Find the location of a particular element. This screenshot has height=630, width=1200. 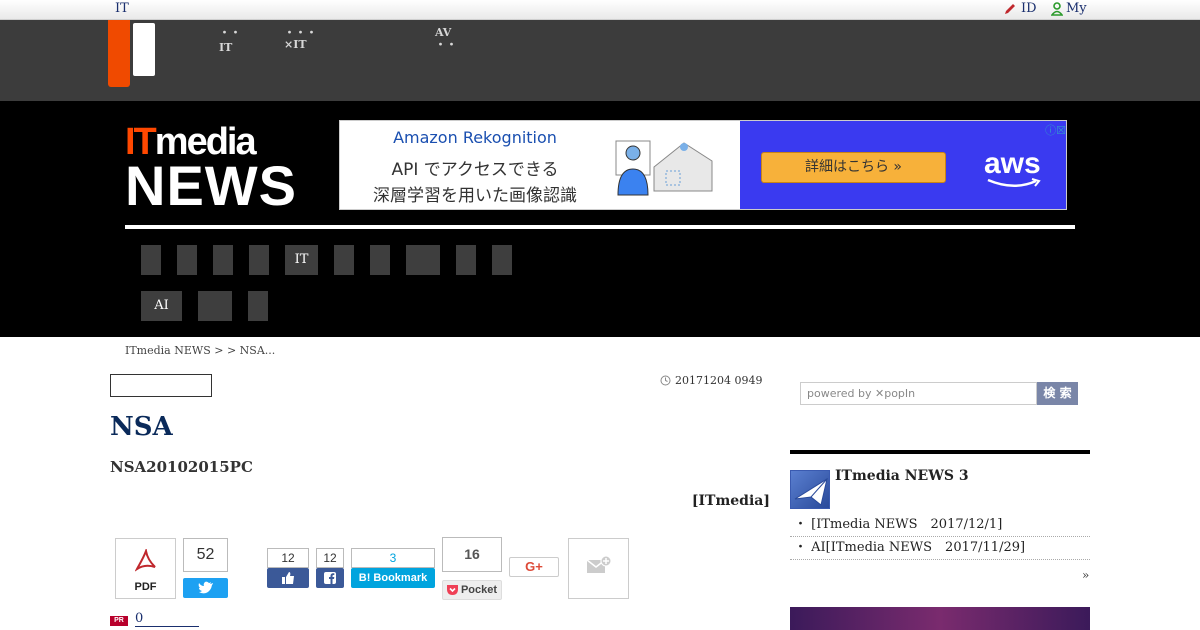

sidebar-list-item-text: AI[ITmedia NEWS 2017/11/29] is located at coordinates (918, 547).